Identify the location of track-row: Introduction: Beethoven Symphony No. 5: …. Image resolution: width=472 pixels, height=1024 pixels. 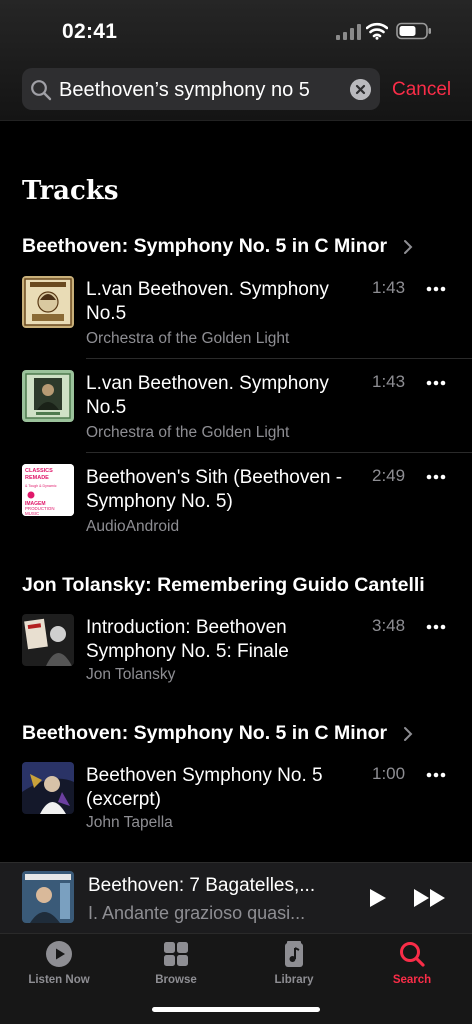
(236, 661).